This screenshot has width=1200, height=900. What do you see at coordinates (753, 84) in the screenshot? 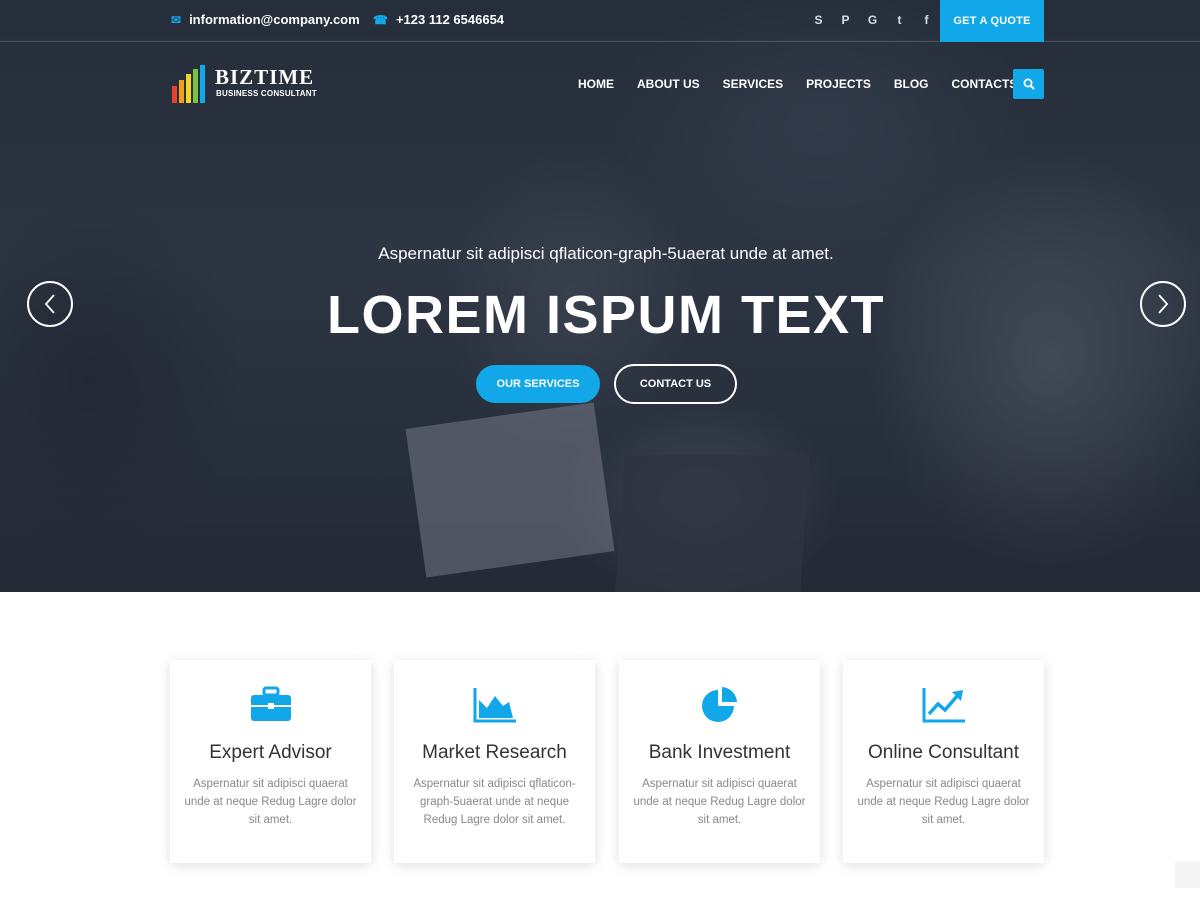
I see `nav-services: SERVICES` at bounding box center [753, 84].